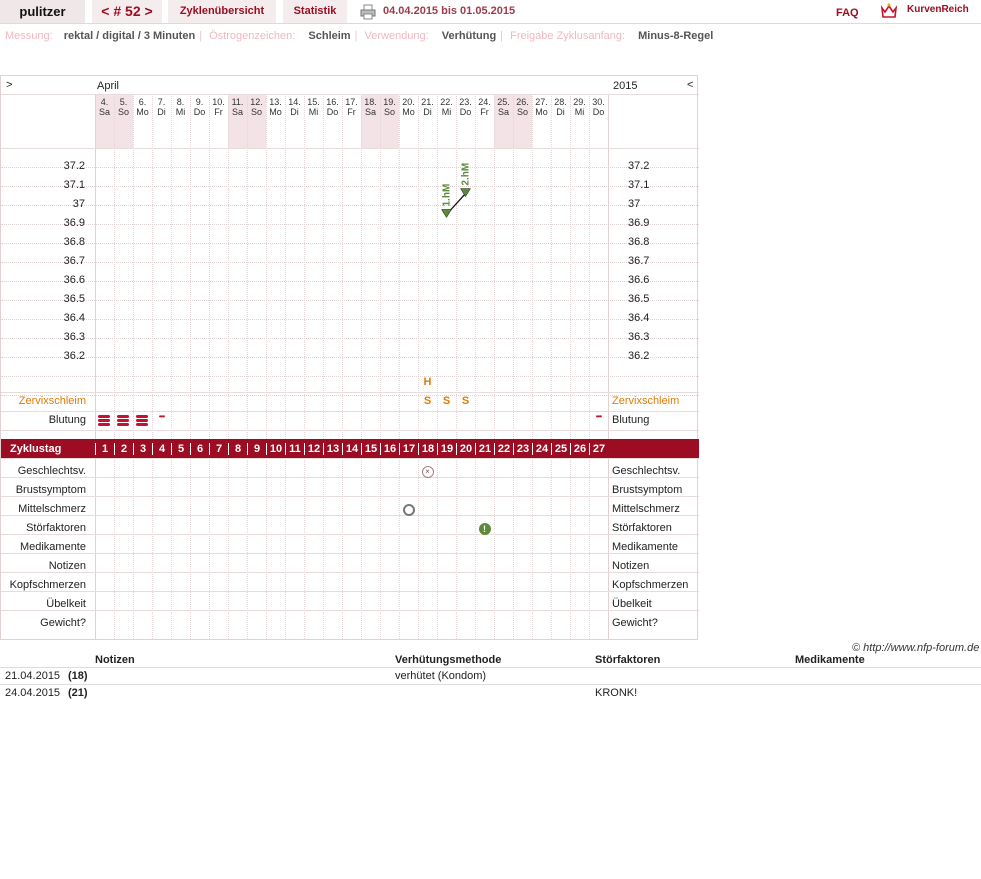  What do you see at coordinates (503, 449) in the screenshot?
I see `cycle-day-number: 22` at bounding box center [503, 449].